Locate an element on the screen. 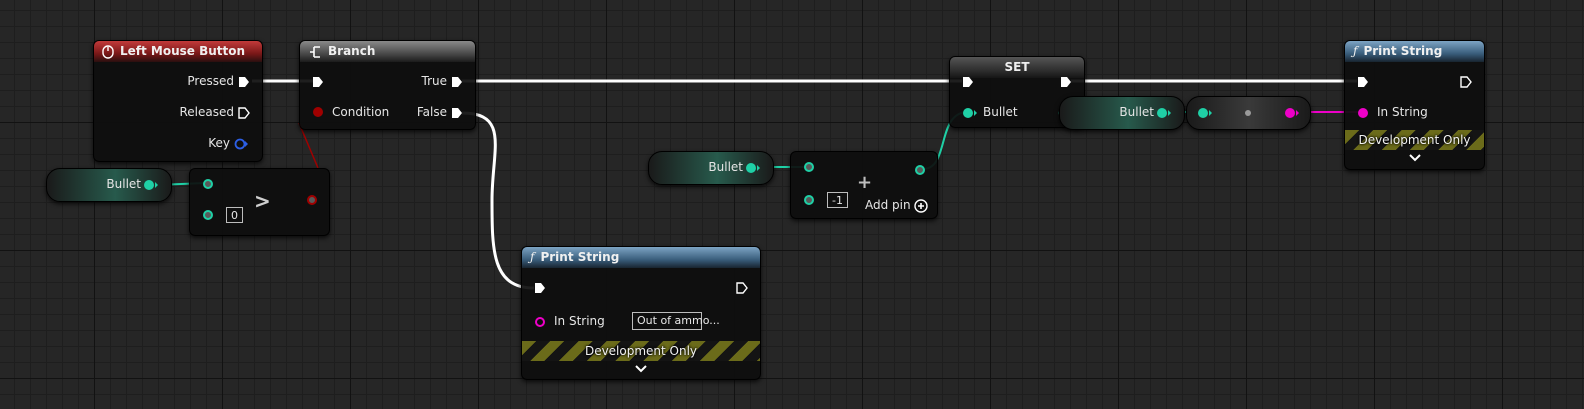  development-only-banner-false: Development Only is located at coordinates (641, 351).